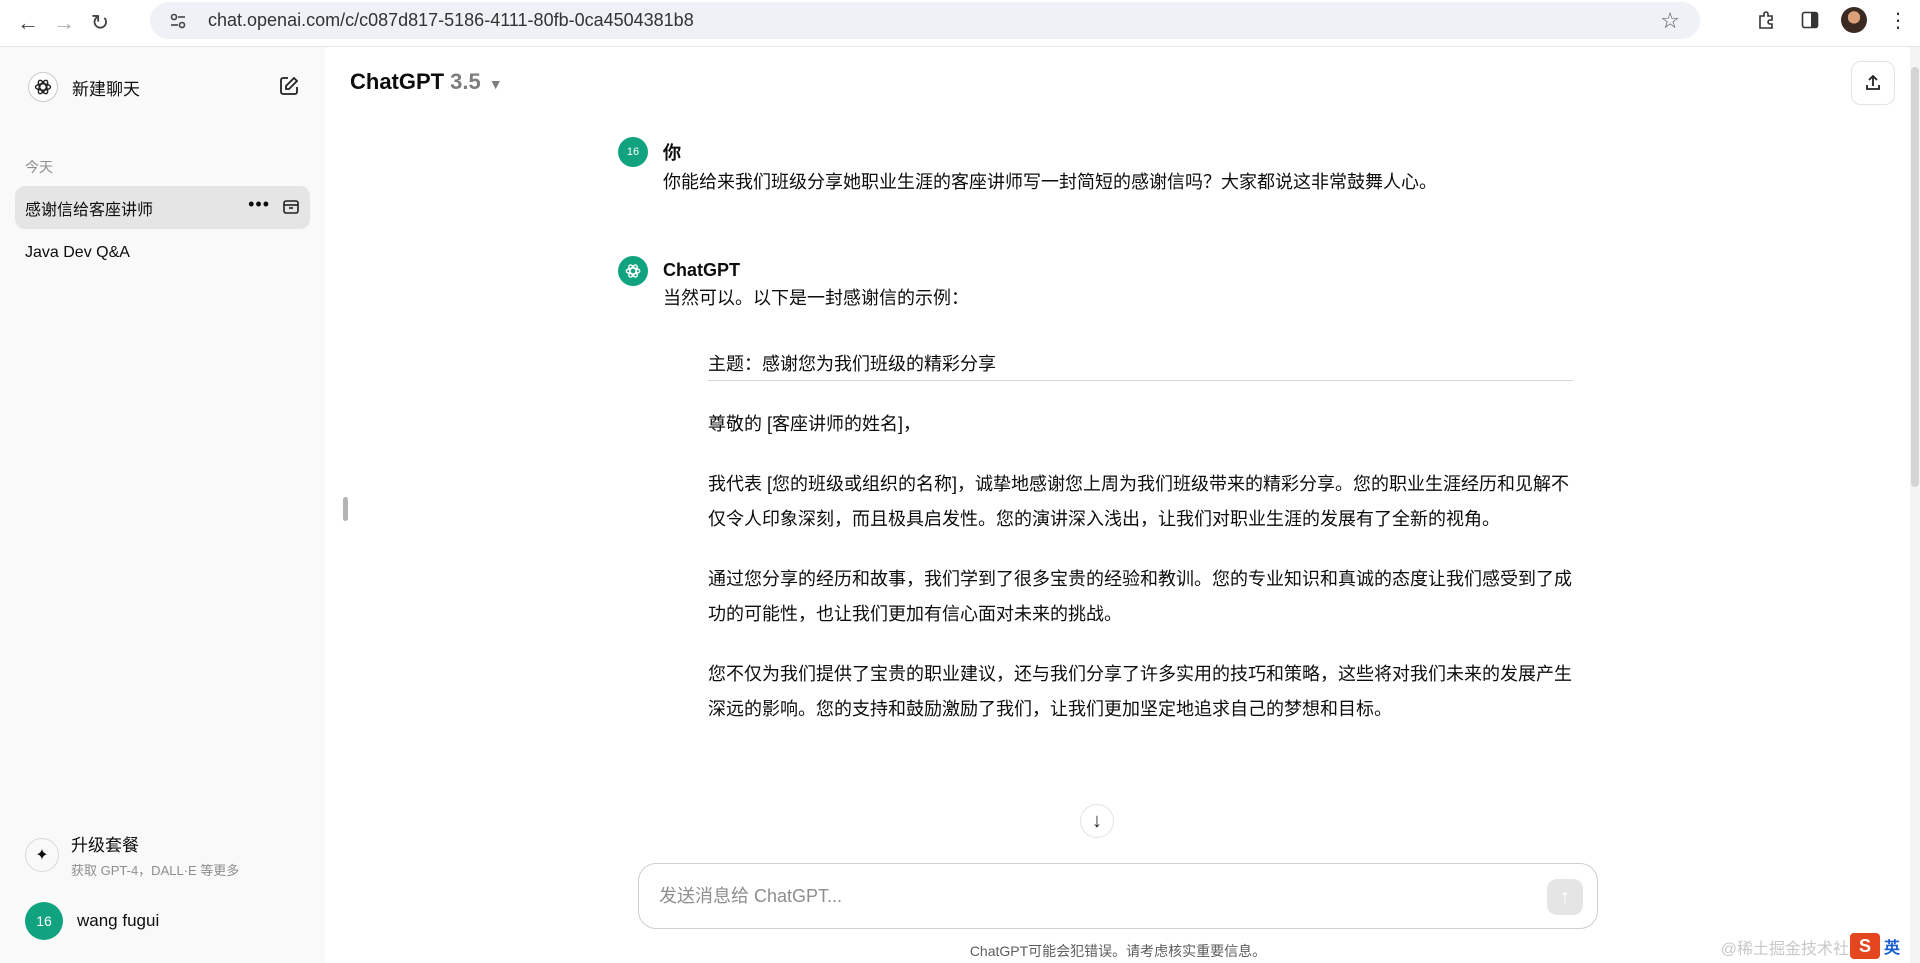 The width and height of the screenshot is (1920, 963). What do you see at coordinates (89, 210) in the screenshot?
I see `conversation-title: 感谢信给客座讲师` at bounding box center [89, 210].